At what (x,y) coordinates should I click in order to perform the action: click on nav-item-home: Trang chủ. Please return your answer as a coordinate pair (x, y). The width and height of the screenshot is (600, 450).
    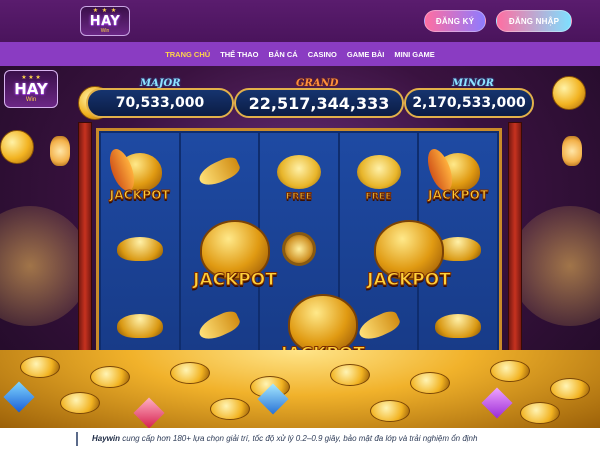
    Looking at the image, I should click on (187, 54).